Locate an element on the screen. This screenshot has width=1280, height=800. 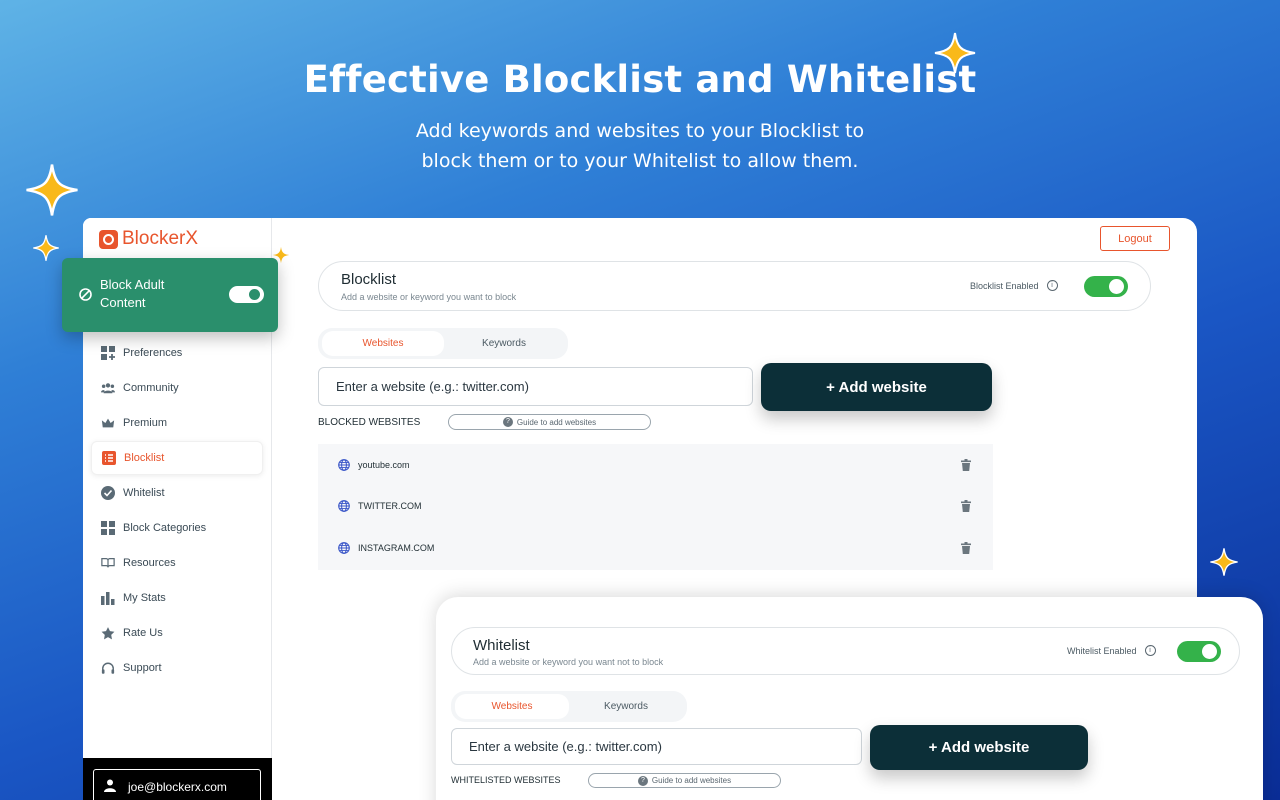
list-item: TWITTER.COM is located at coordinates (655, 506).